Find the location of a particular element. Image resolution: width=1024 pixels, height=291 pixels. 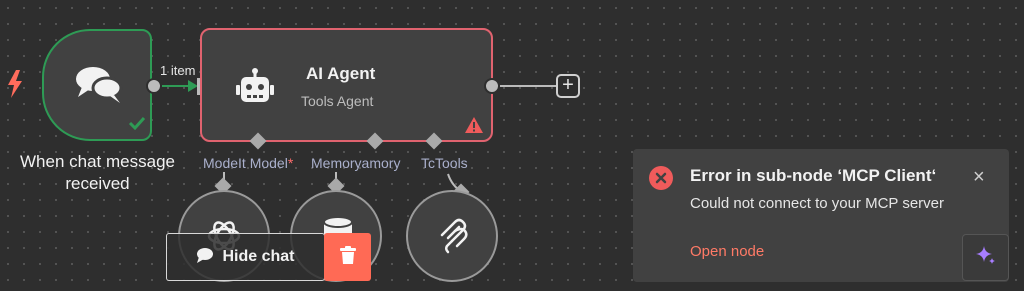

mcp-client-node is located at coordinates (452, 236).